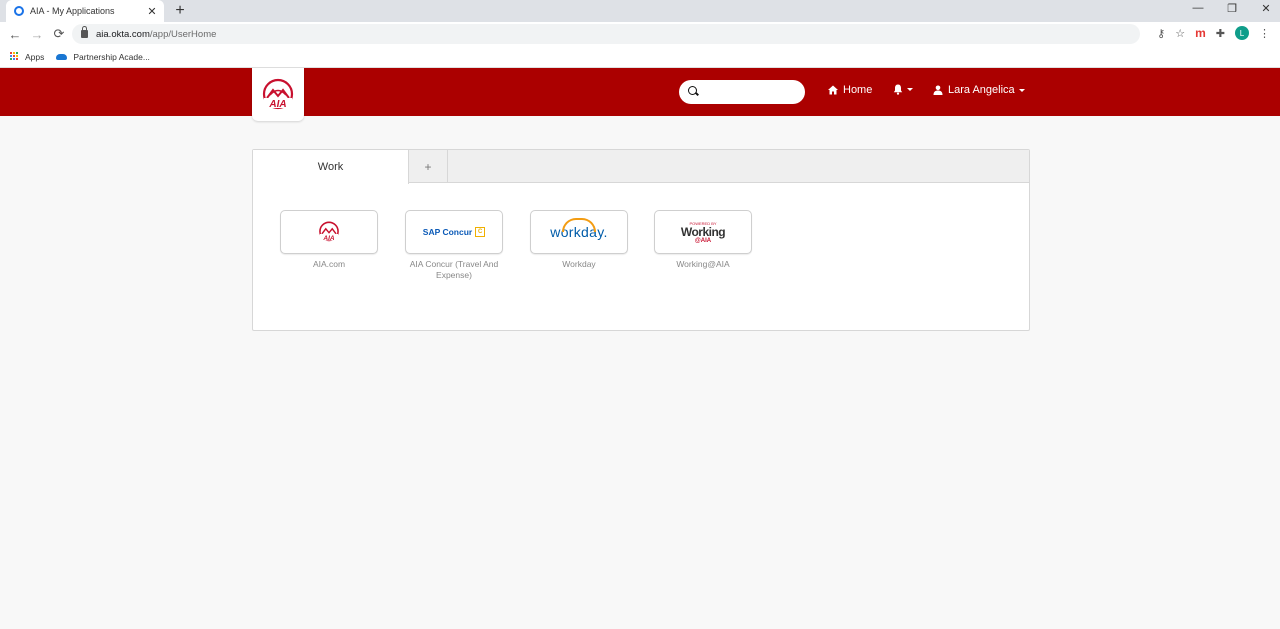 The width and height of the screenshot is (1280, 629). I want to click on home-icon, so click(833, 90).